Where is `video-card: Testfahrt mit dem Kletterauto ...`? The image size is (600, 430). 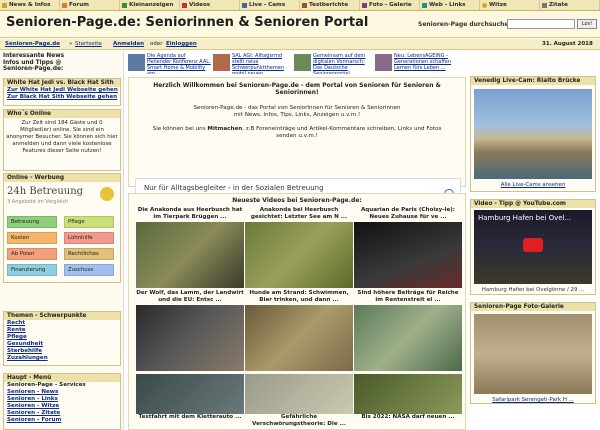 video-card: Testfahrt mit dem Kletterauto ... is located at coordinates (190, 400).